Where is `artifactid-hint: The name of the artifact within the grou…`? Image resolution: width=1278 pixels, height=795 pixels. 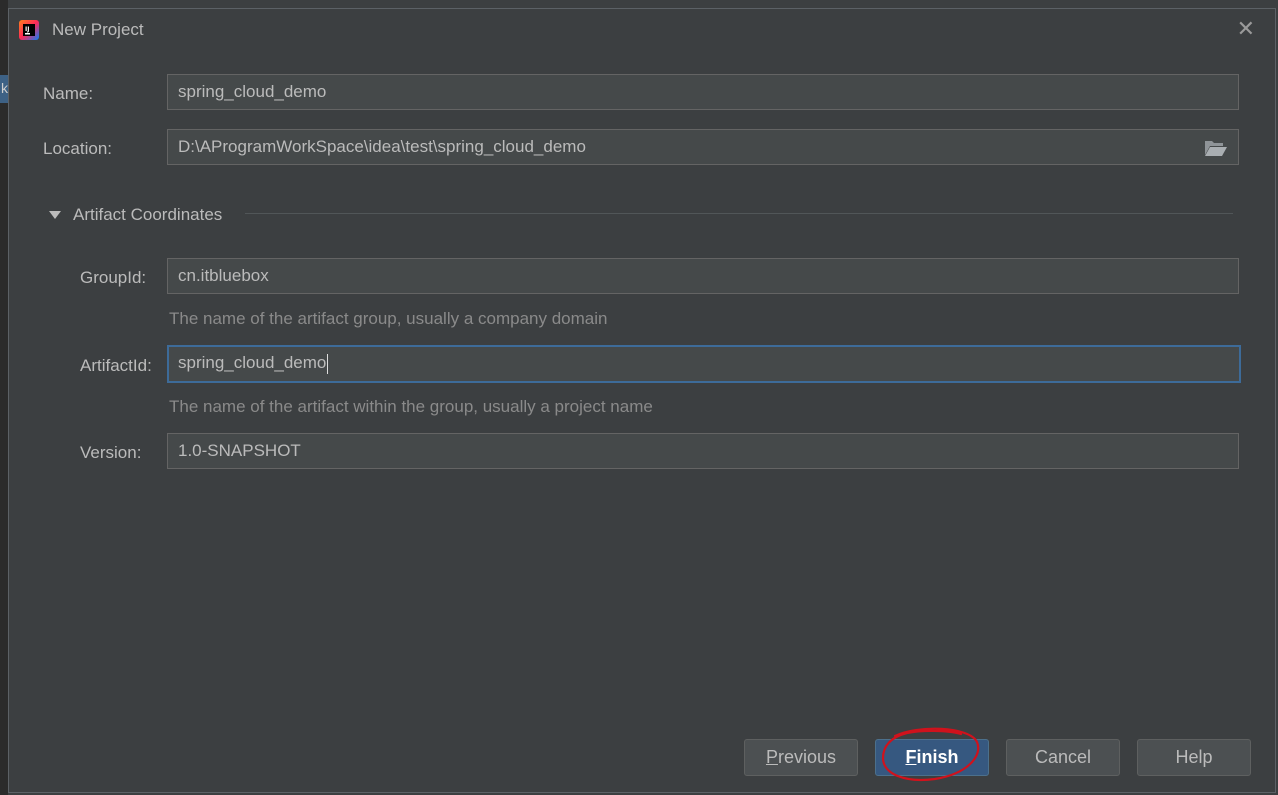 artifactid-hint: The name of the artifact within the grou… is located at coordinates (411, 406).